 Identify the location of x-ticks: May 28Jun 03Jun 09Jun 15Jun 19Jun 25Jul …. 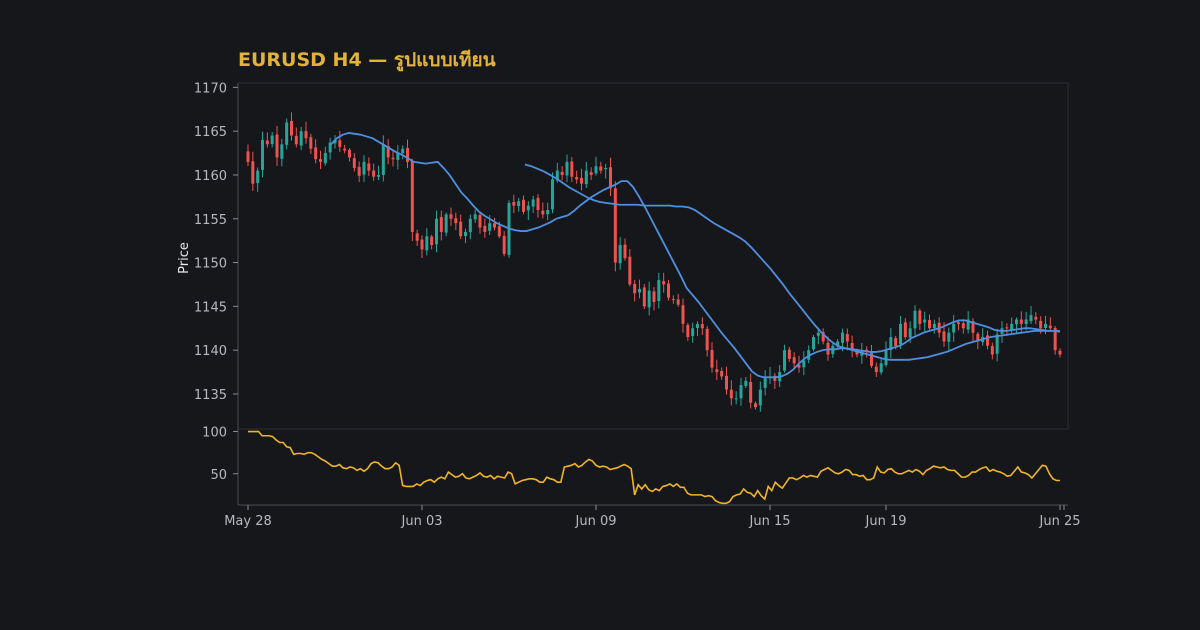
(652, 517).